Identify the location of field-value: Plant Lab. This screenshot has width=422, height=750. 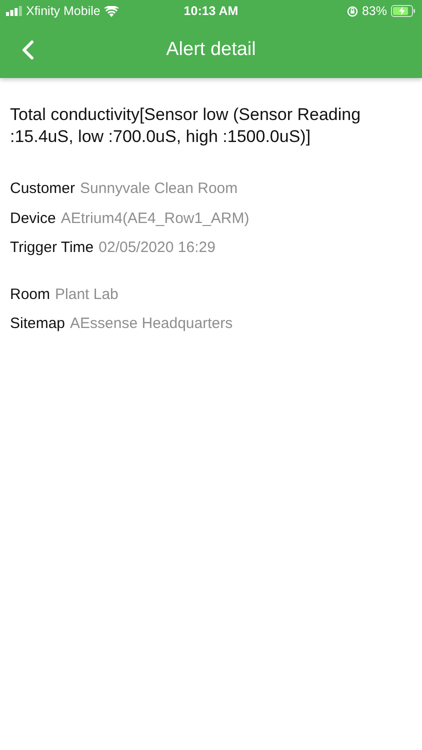
(86, 294).